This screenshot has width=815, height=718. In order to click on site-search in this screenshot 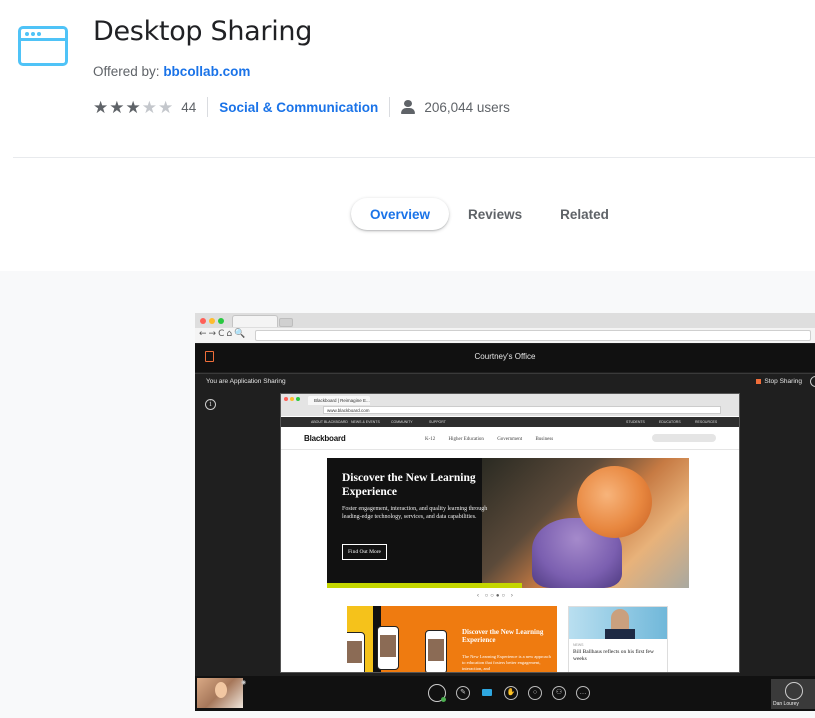, I will do `click(684, 438)`.